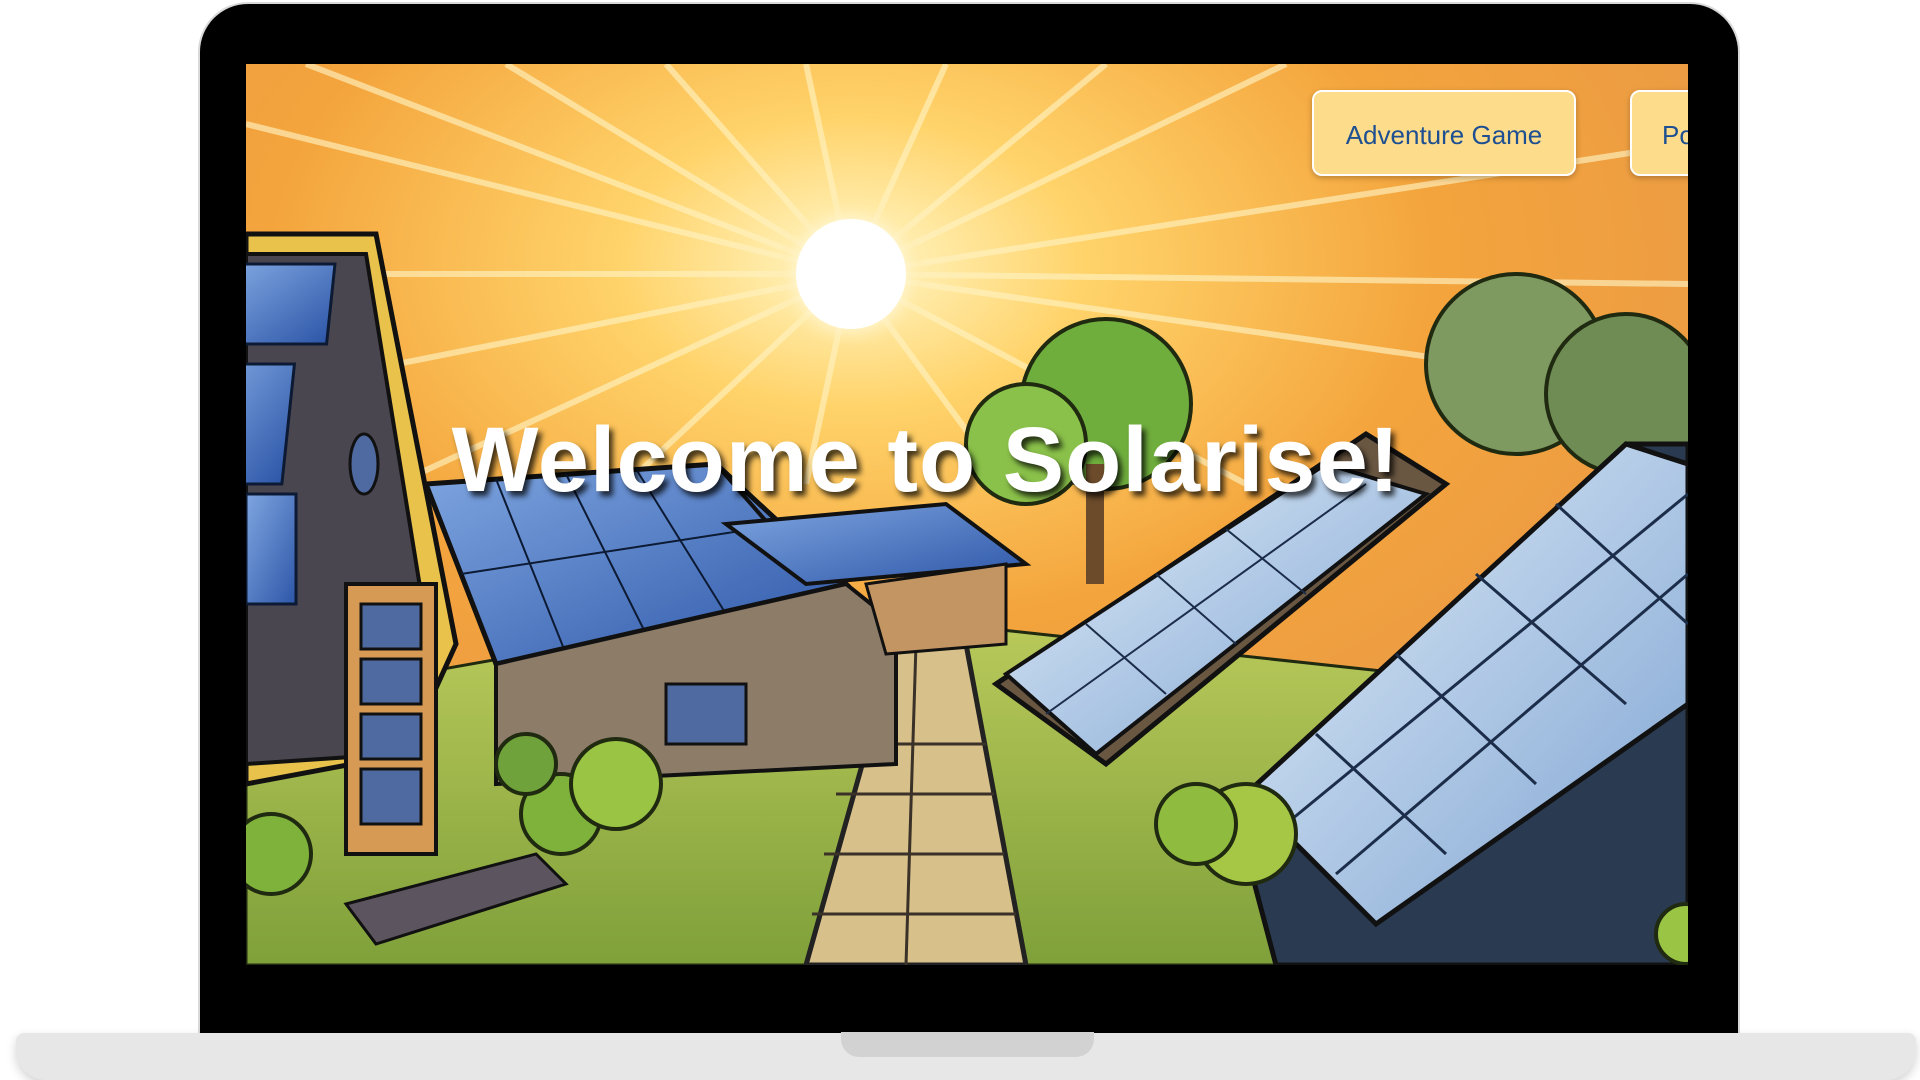 The height and width of the screenshot is (1080, 1920). I want to click on adventure-game-button: Adventure Game, so click(1444, 133).